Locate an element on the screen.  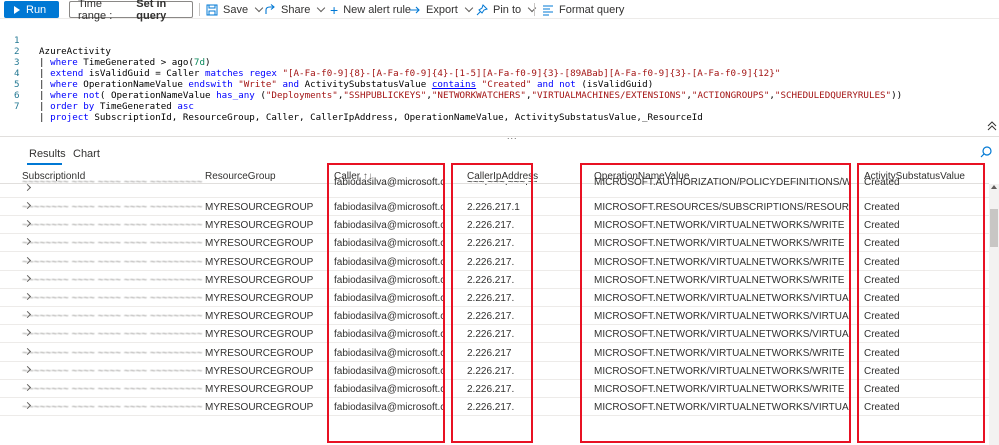
format-query-button: Format query is located at coordinates (583, 9).